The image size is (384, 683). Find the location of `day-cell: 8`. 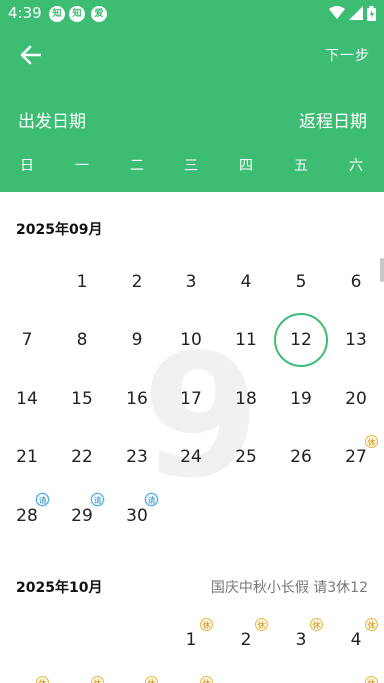

day-cell: 8 is located at coordinates (82, 340).